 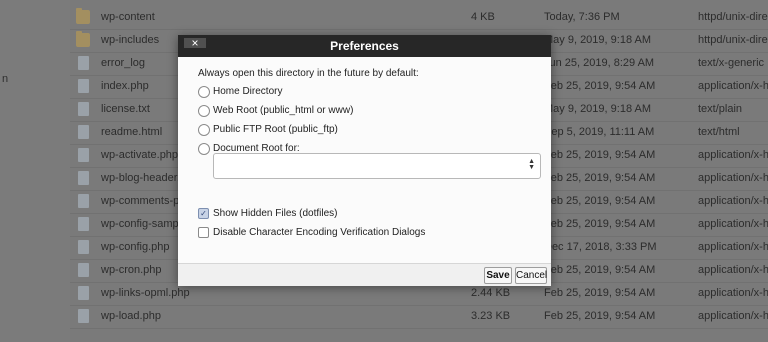 I want to click on show-hidden-files-label: Show Hidden Files (dotfiles), so click(x=275, y=213).